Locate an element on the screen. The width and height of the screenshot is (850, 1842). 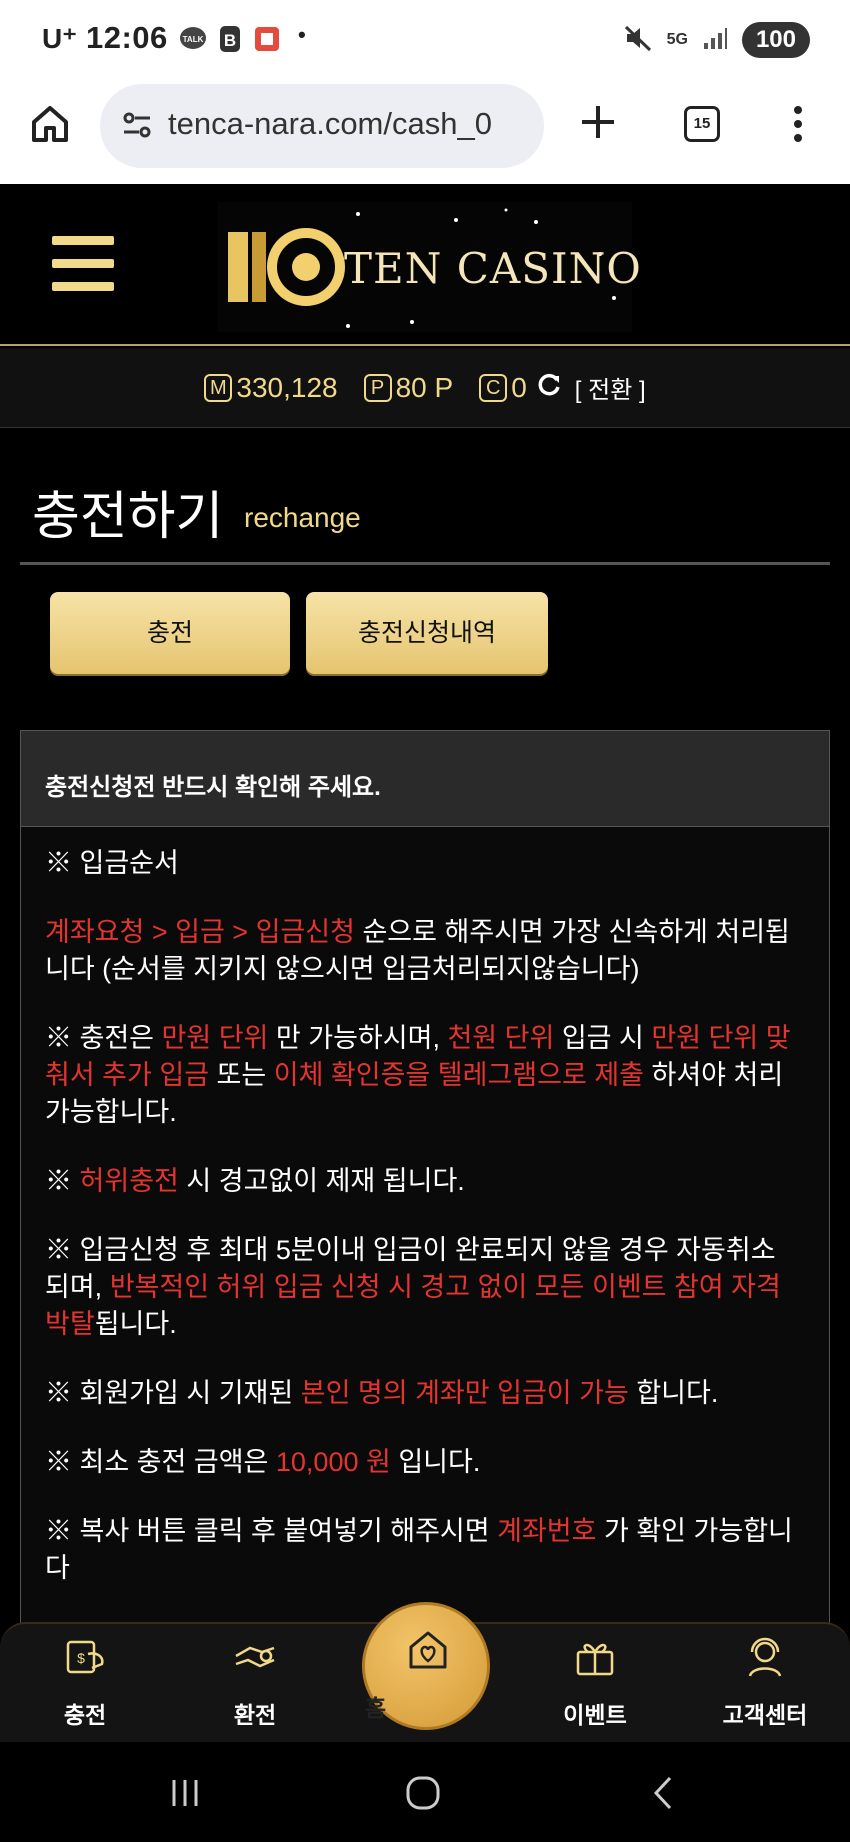
recent-apps-icon is located at coordinates (185, 1795).